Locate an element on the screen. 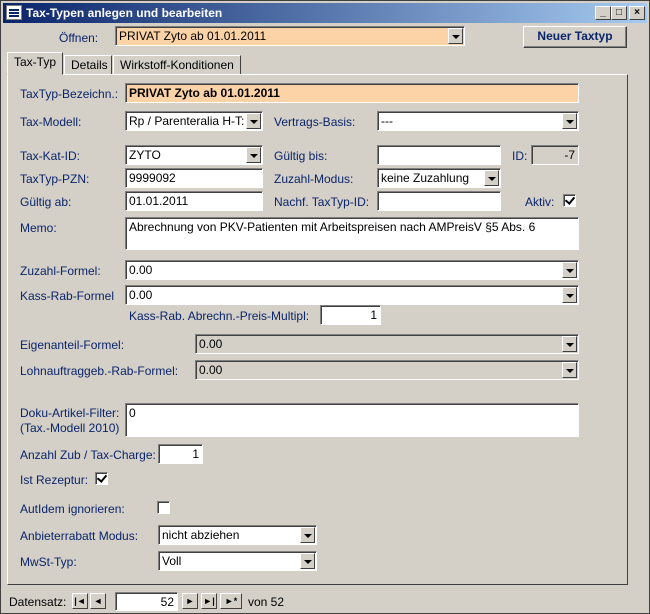 This screenshot has height=614, width=650. id-label: ID: is located at coordinates (520, 156).